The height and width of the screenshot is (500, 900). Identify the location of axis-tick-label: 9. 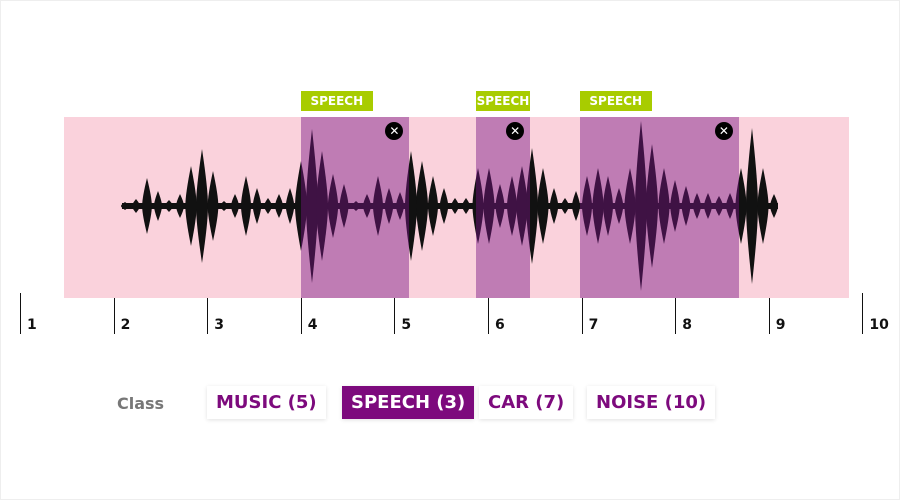
(780, 325).